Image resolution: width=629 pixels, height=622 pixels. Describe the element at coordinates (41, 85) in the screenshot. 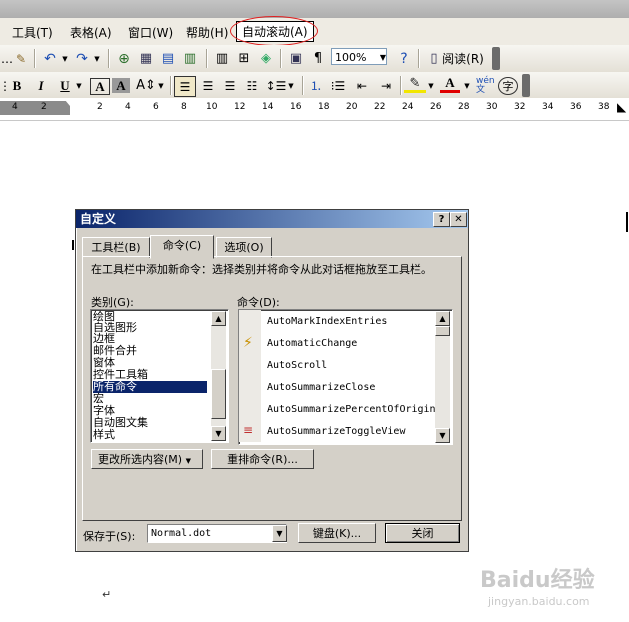

I see `italic-button: I` at that location.